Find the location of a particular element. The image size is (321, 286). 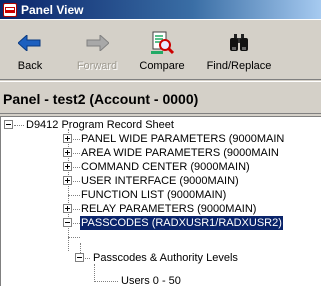

find-replace-button: Find/Replace is located at coordinates (239, 50).